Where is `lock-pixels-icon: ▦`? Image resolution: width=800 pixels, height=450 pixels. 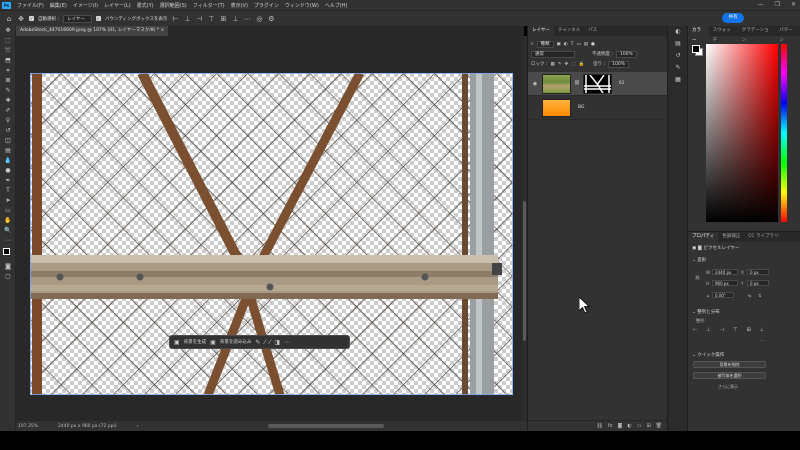
lock-pixels-icon: ▦ is located at coordinates (552, 64).